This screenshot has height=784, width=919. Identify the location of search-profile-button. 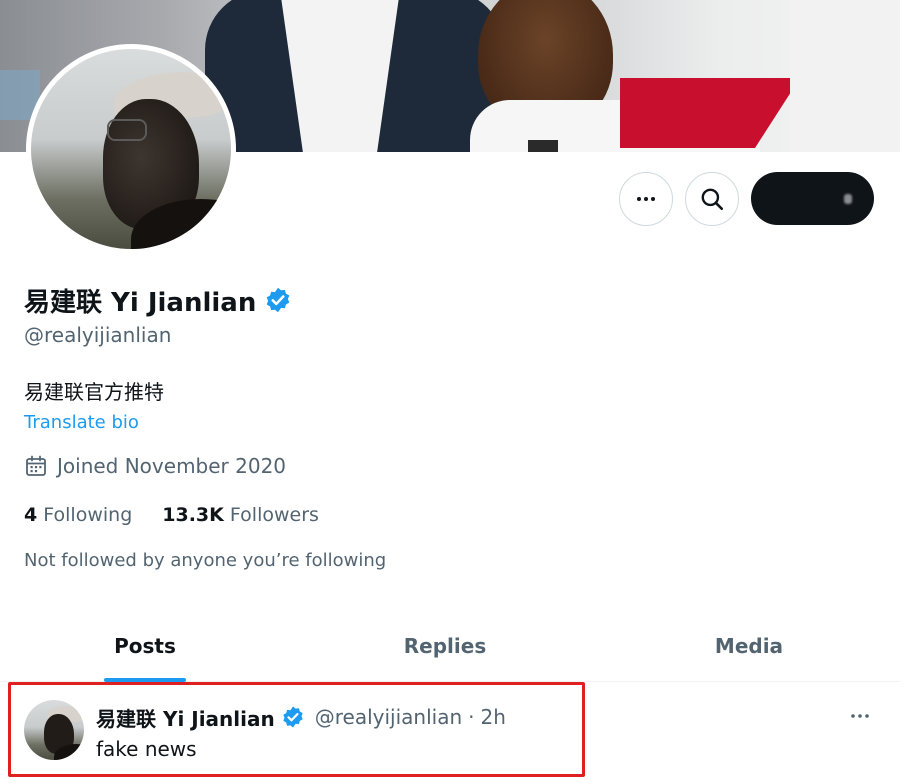
(712, 199).